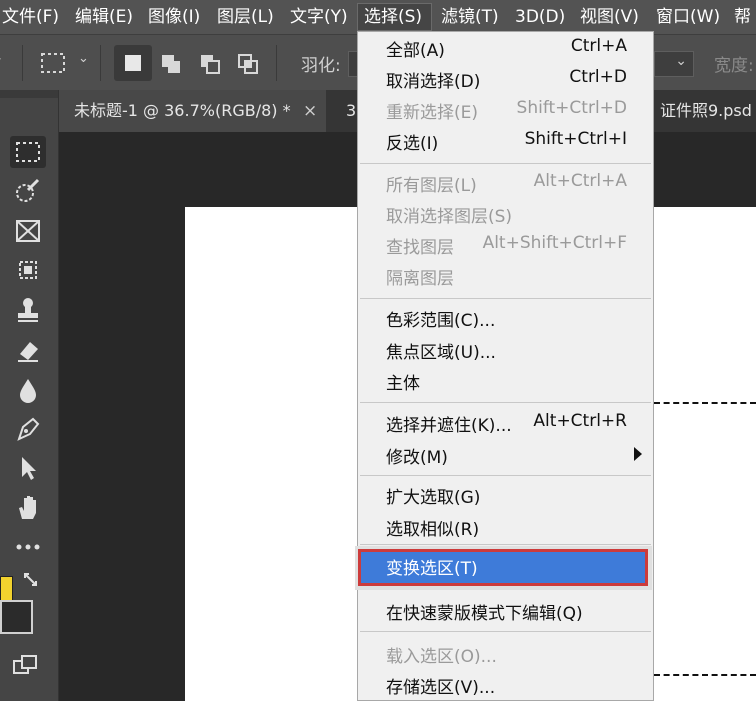 The width and height of the screenshot is (756, 701). Describe the element at coordinates (431, 186) in the screenshot. I see `menu-item-label: 所有图层(L)` at that location.